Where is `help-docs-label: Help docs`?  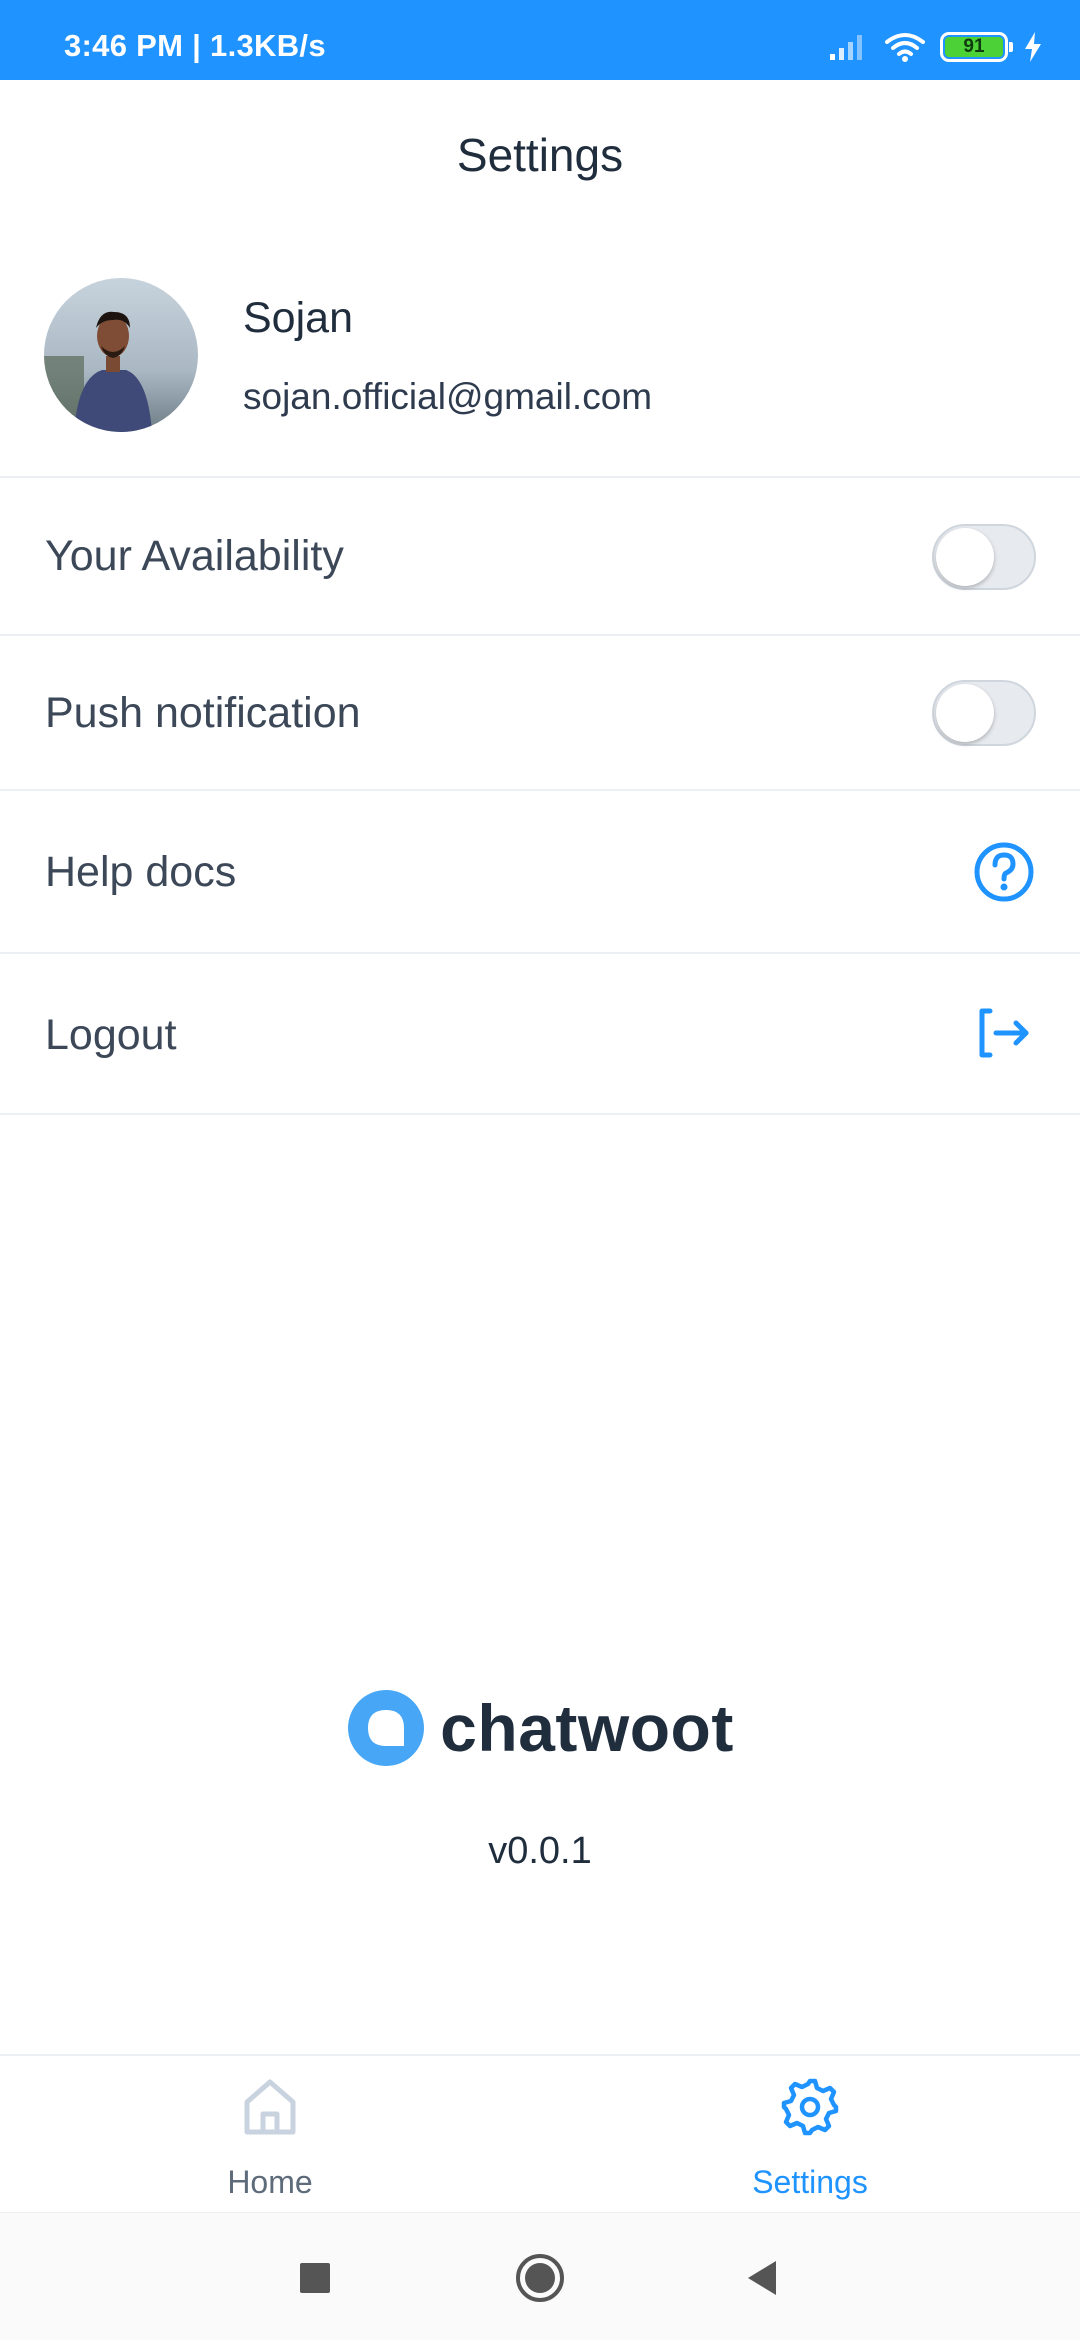 help-docs-label: Help docs is located at coordinates (141, 872).